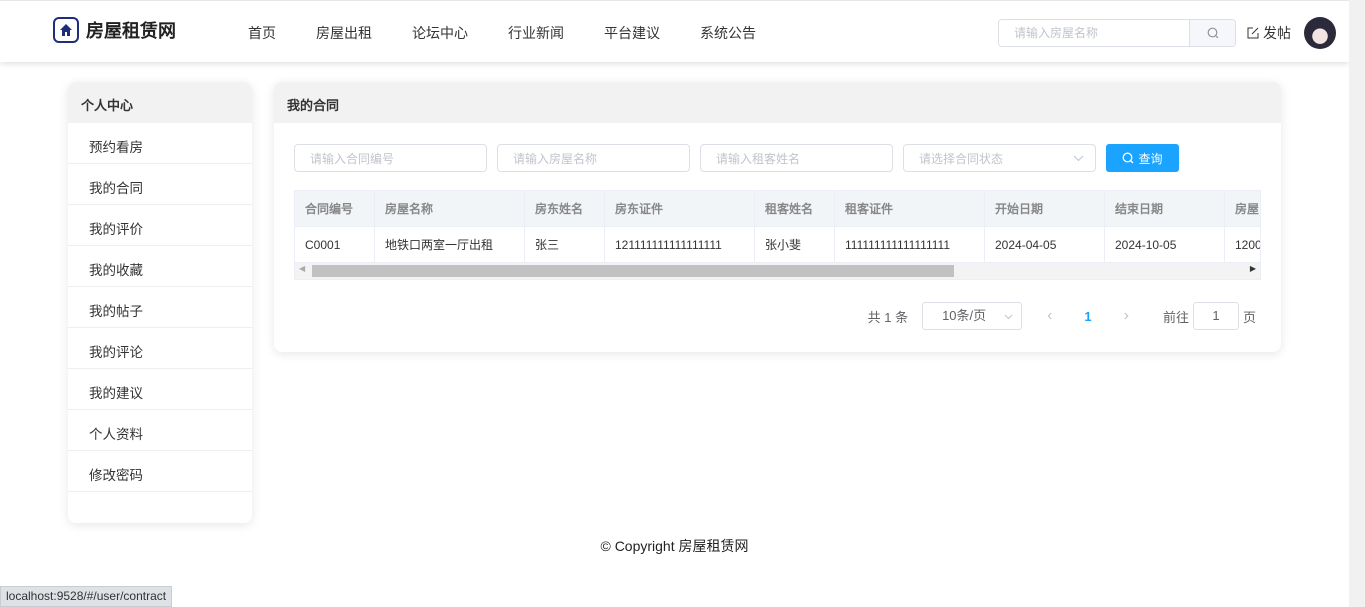 Image resolution: width=1365 pixels, height=607 pixels. Describe the element at coordinates (964, 315) in the screenshot. I see `page-size-value: 10条/页` at that location.